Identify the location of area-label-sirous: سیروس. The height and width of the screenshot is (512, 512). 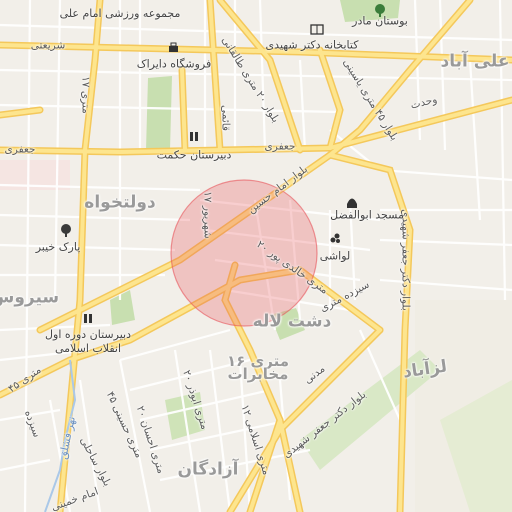
(30, 297).